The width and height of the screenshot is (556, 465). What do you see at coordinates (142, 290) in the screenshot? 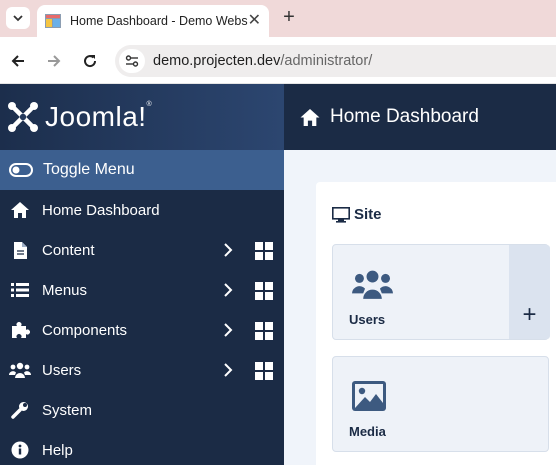
I see `sidebar-item-menus: Menus` at bounding box center [142, 290].